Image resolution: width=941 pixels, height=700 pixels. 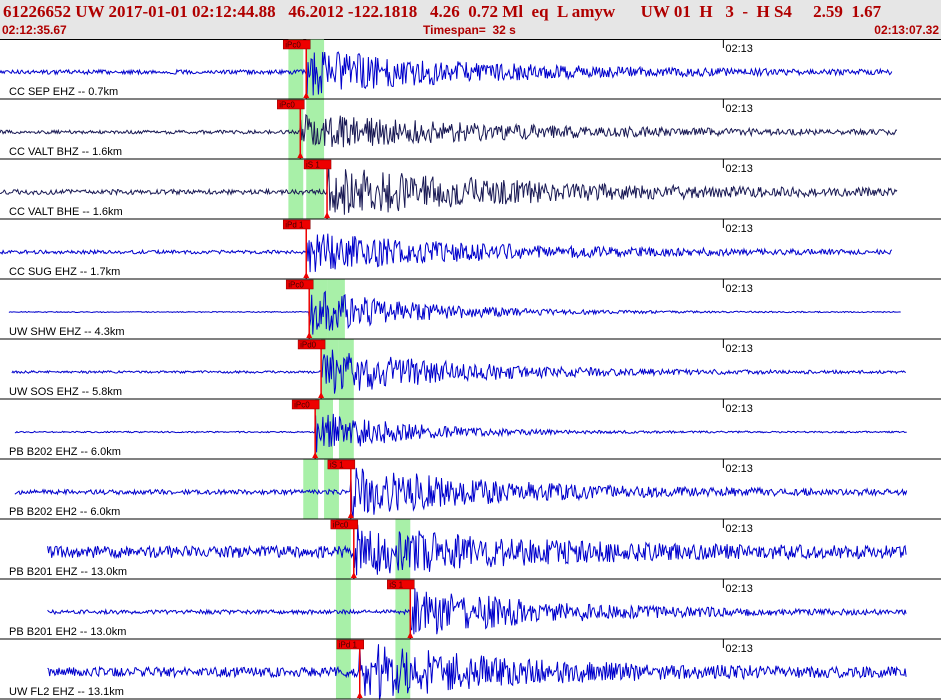 I want to click on station-label: CC VALT BHE -- 1.6km, so click(x=66, y=212).